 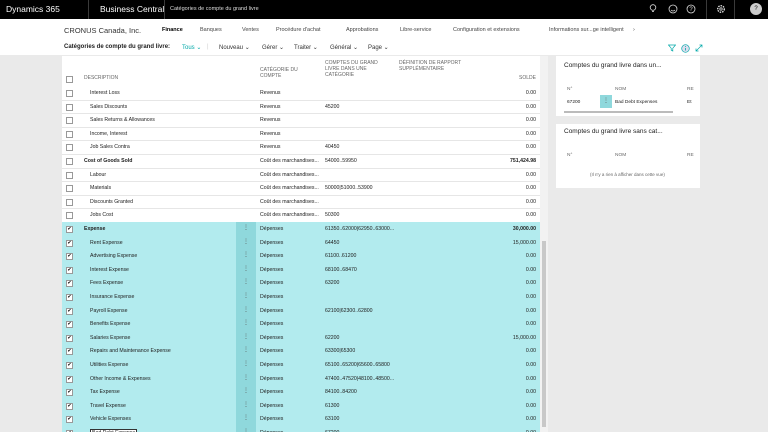 What do you see at coordinates (504, 229) in the screenshot?
I see `row-balance: 30,000.00` at bounding box center [504, 229].